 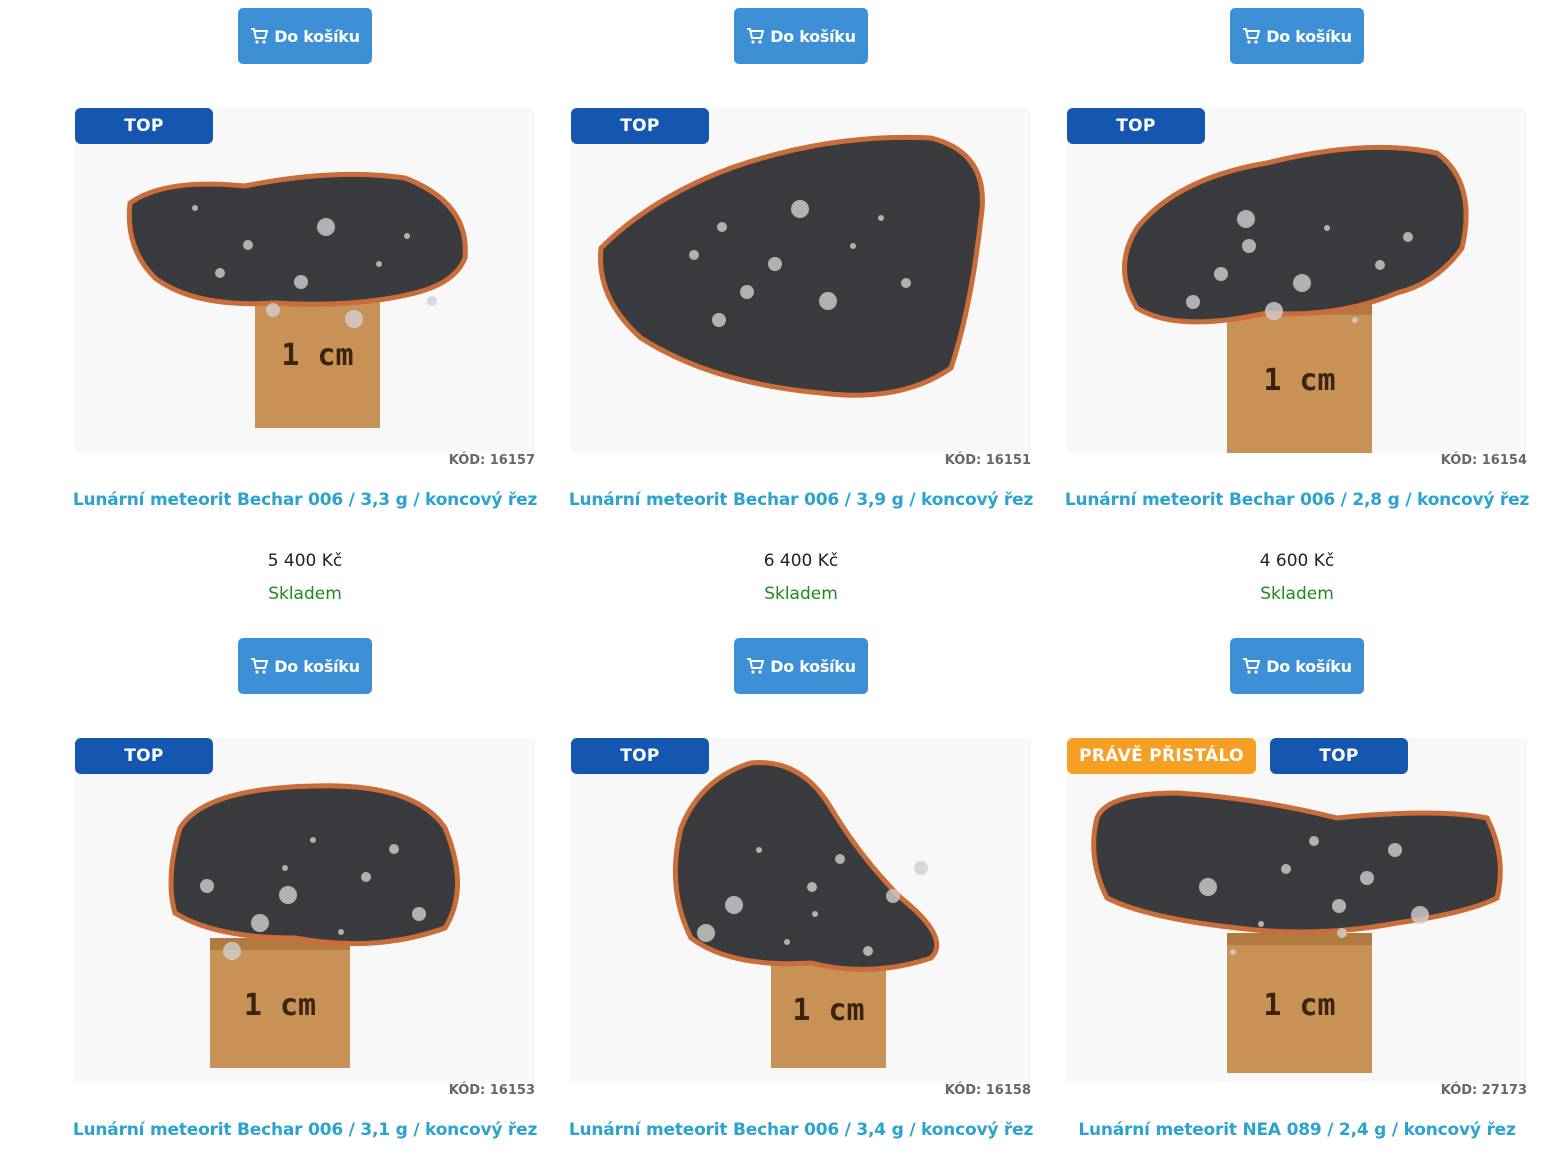 I want to click on badge-group: PRÁVĚ PŘISTÁLO TOP, so click(x=1237, y=756).